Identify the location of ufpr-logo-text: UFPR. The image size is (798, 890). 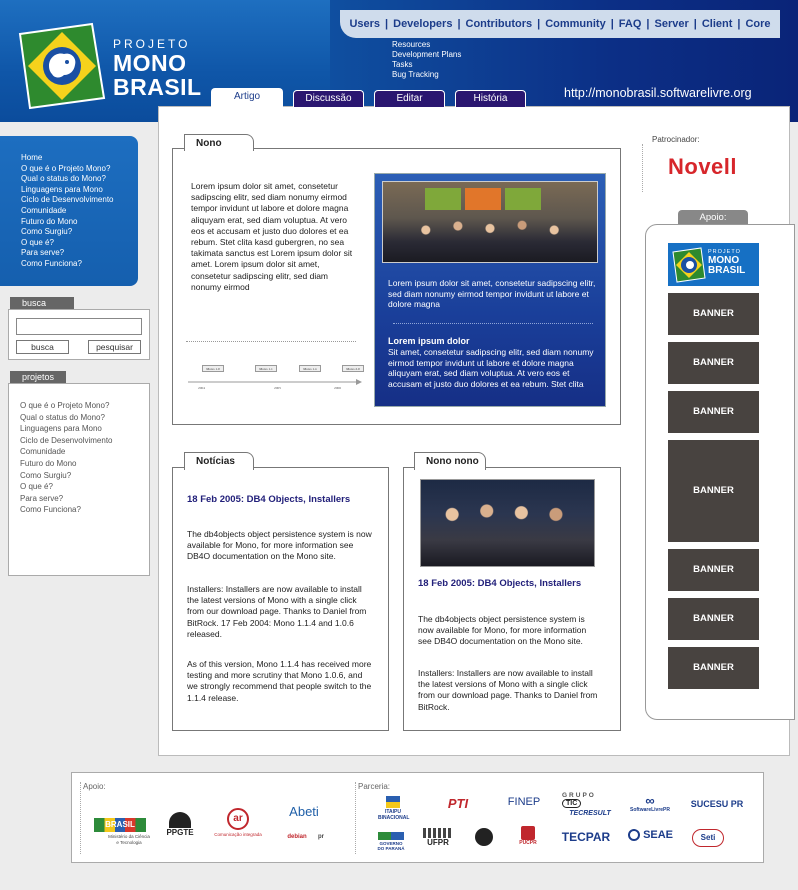
(438, 842).